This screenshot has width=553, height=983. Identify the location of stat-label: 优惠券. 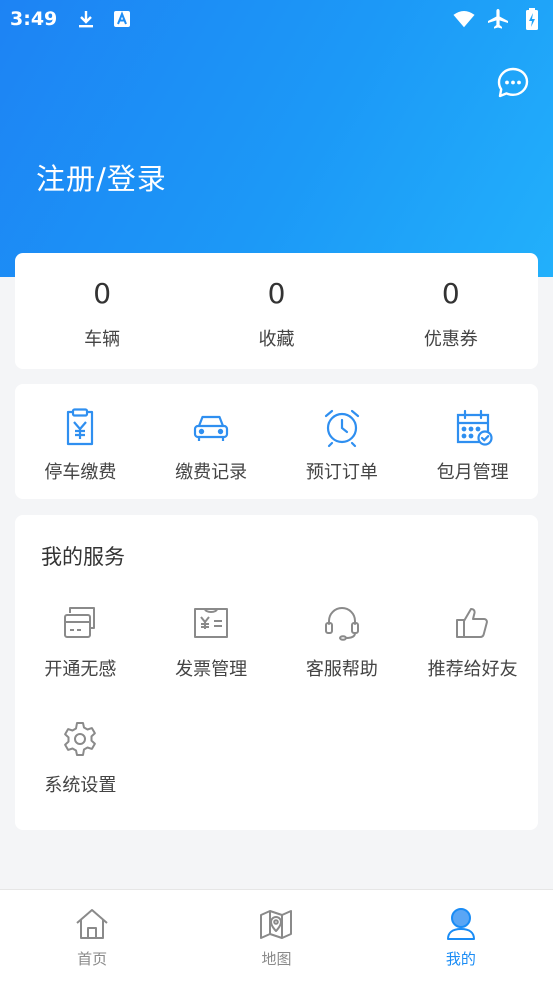
(450, 339).